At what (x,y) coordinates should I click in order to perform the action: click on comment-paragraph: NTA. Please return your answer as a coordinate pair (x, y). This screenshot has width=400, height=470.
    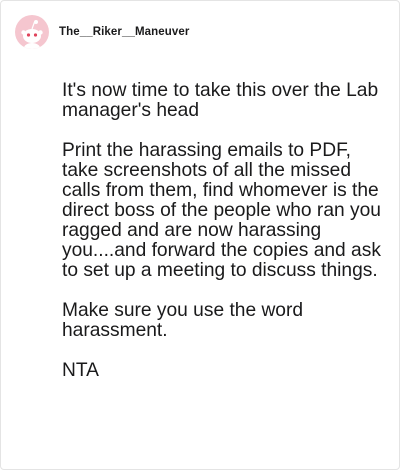
    Looking at the image, I should click on (80, 370).